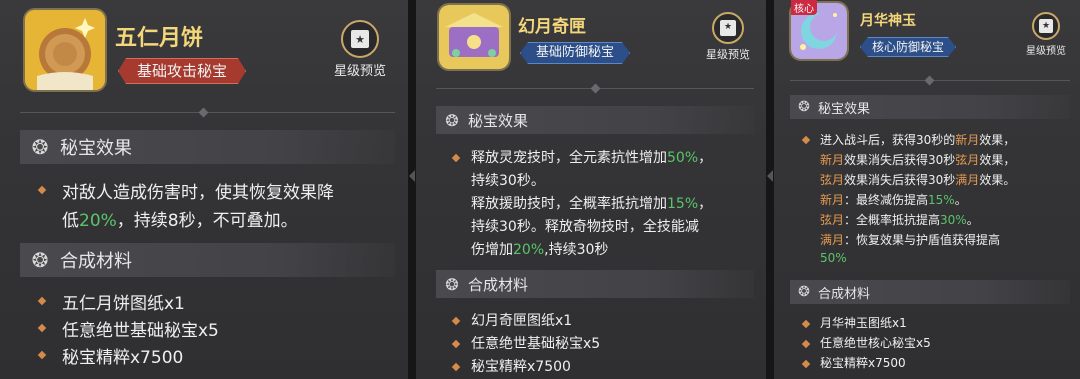  Describe the element at coordinates (804, 7) in the screenshot. I see `core-badge: 核心` at that location.